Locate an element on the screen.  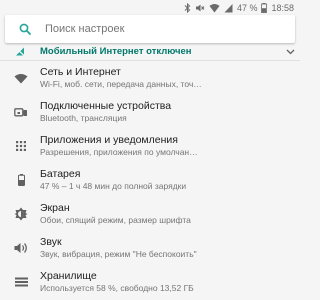
storage-icon is located at coordinates (20, 282).